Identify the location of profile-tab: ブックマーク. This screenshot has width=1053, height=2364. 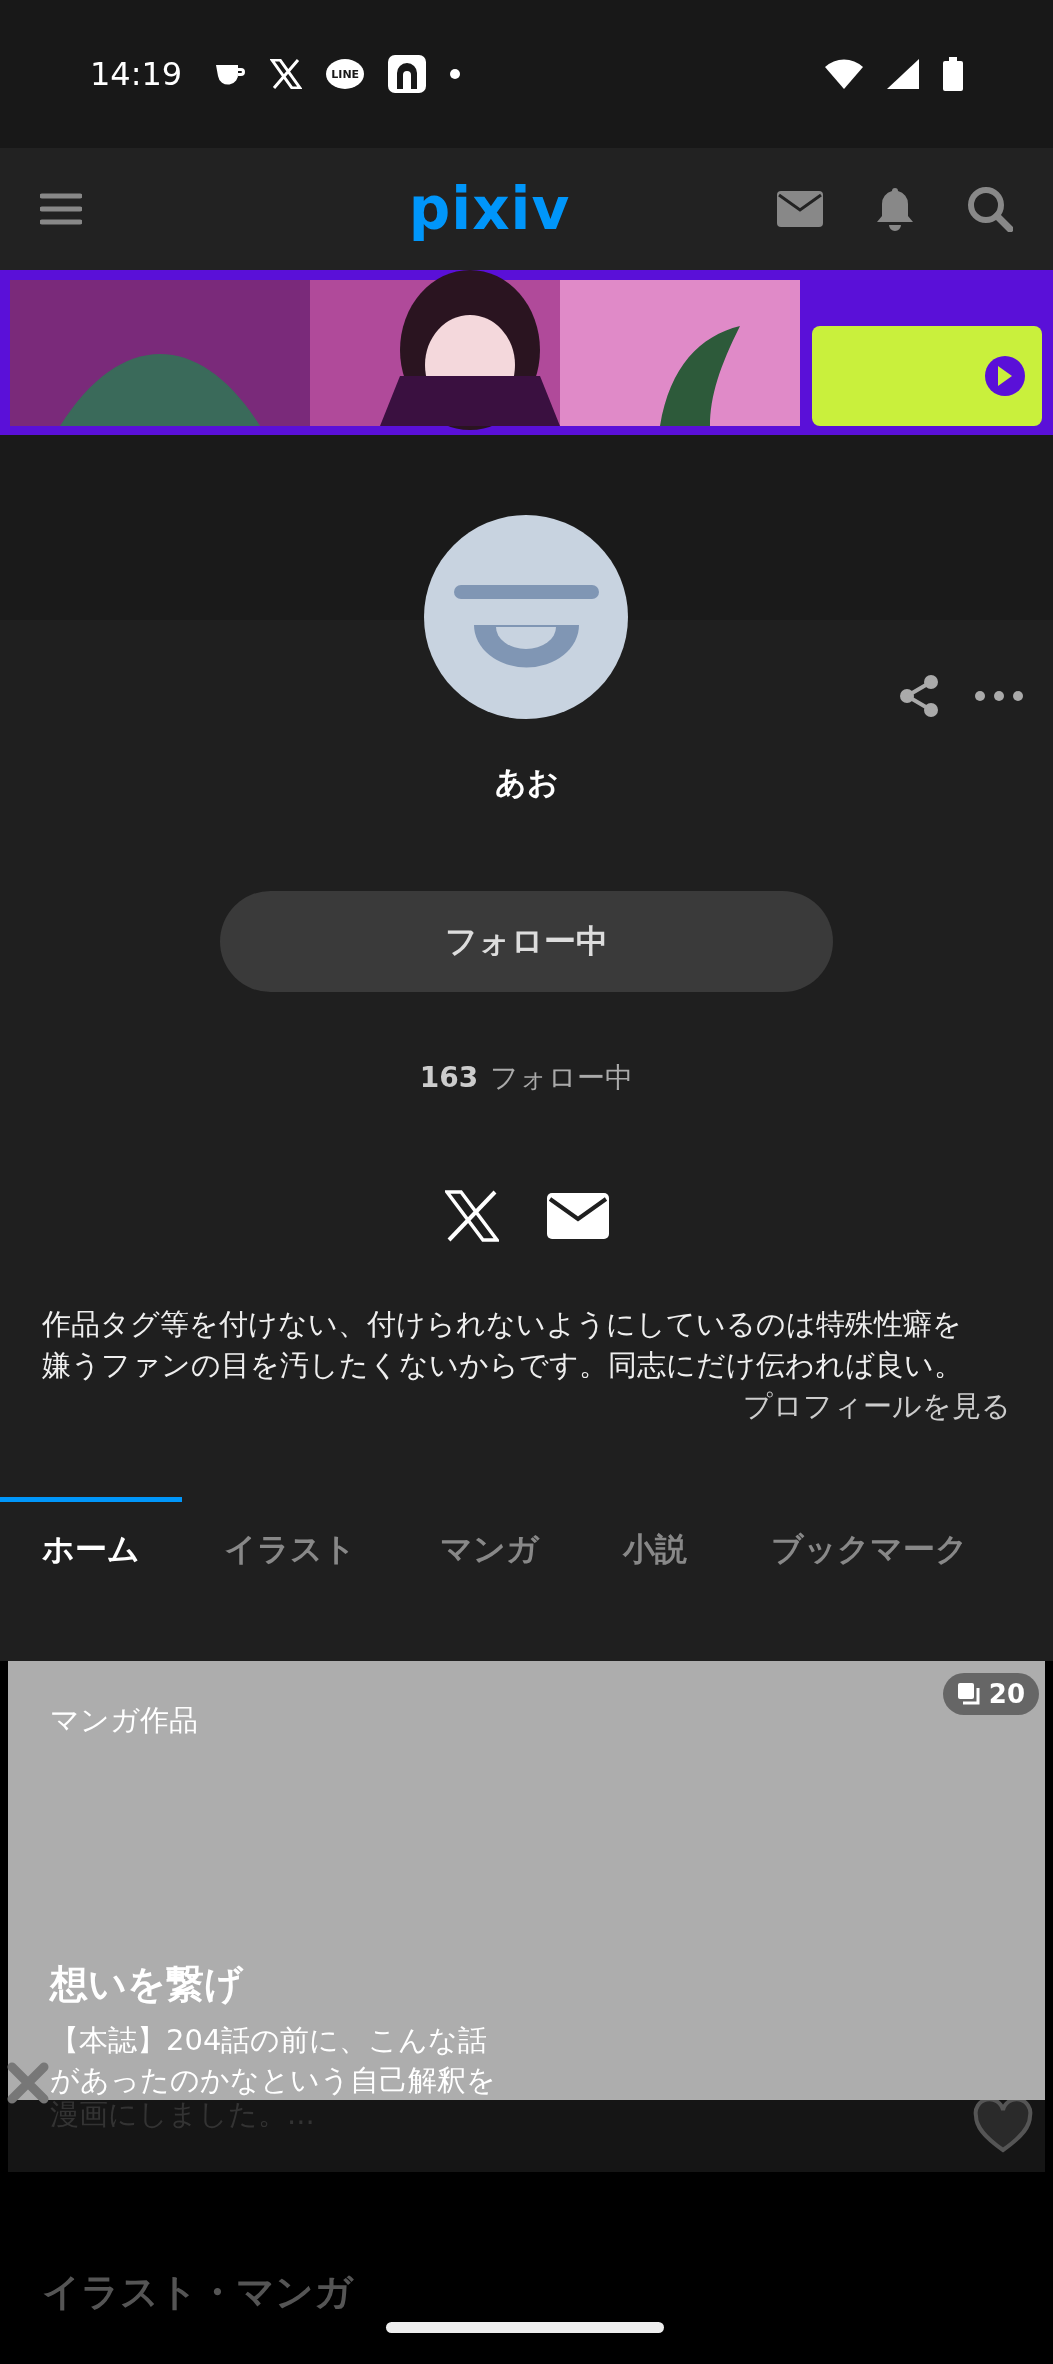
(869, 1554).